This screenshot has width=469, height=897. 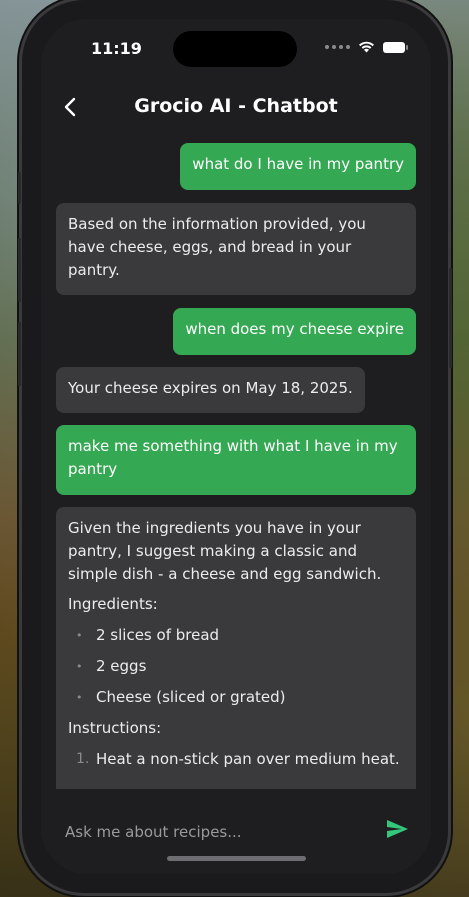 I want to click on bot-message: Your cheese expires on May 18, 2025., so click(x=210, y=390).